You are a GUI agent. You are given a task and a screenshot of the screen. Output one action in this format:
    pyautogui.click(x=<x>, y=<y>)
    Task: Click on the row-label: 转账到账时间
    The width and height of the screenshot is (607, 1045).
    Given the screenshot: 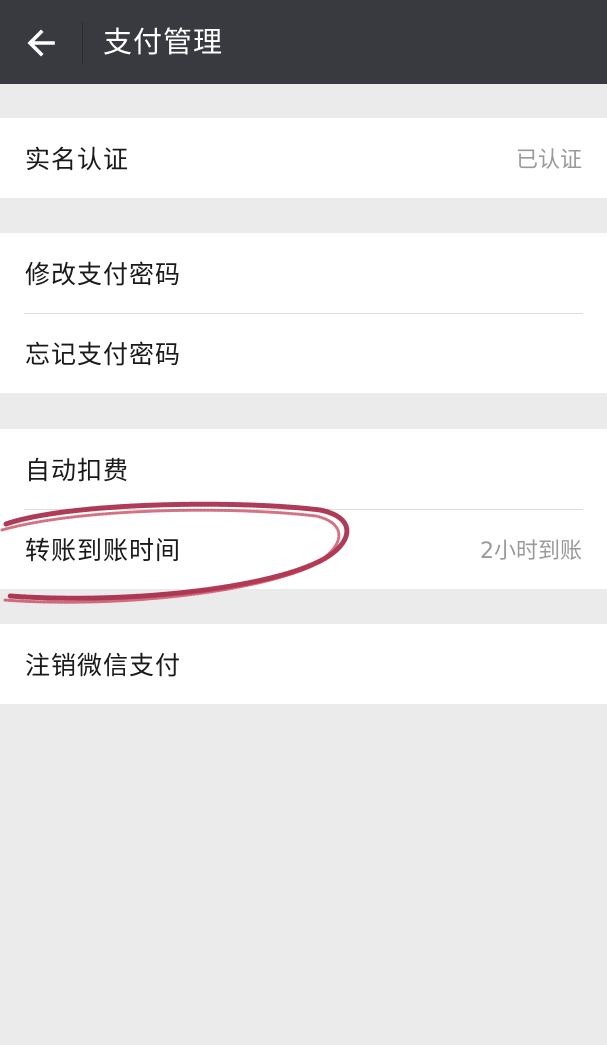 What is the action you would take?
    pyautogui.click(x=103, y=550)
    